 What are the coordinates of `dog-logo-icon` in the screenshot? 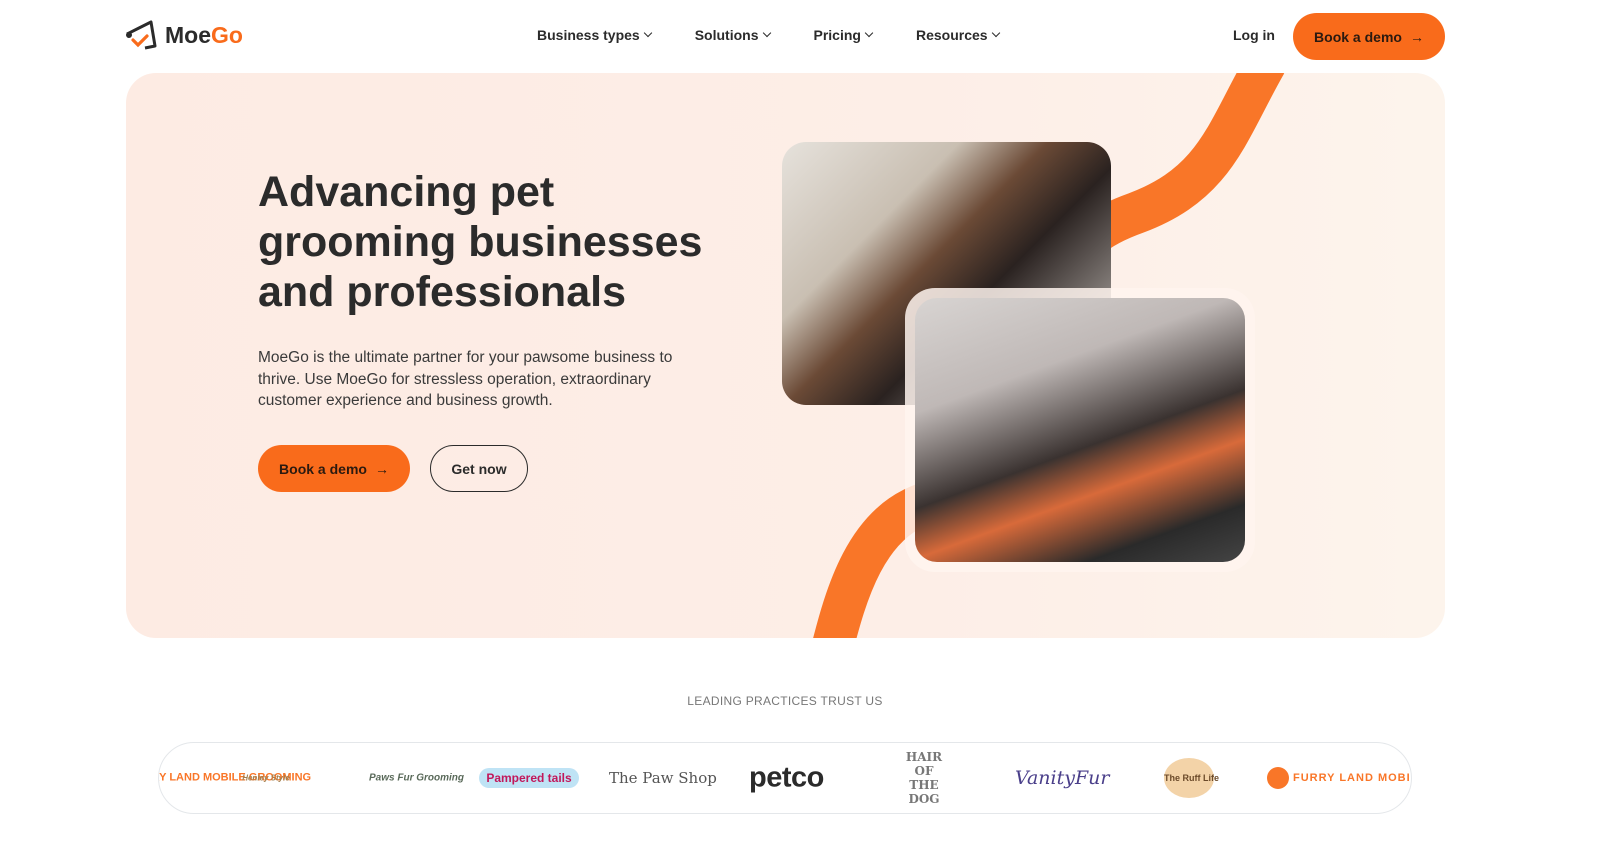 It's located at (141, 35).